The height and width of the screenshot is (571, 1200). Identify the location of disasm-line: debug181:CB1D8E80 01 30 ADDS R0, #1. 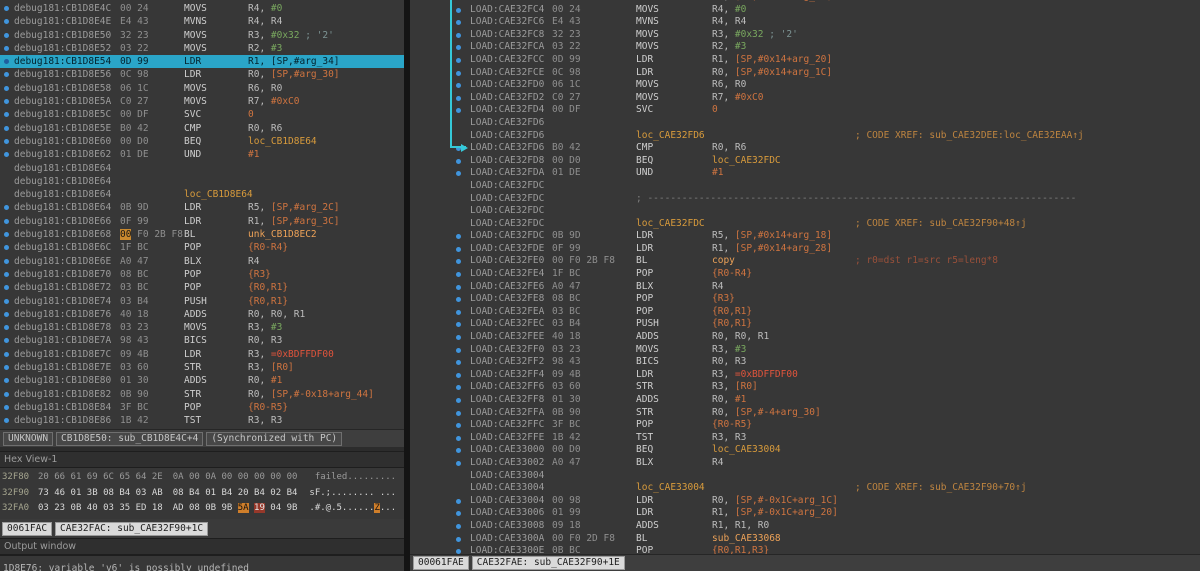
(202, 380).